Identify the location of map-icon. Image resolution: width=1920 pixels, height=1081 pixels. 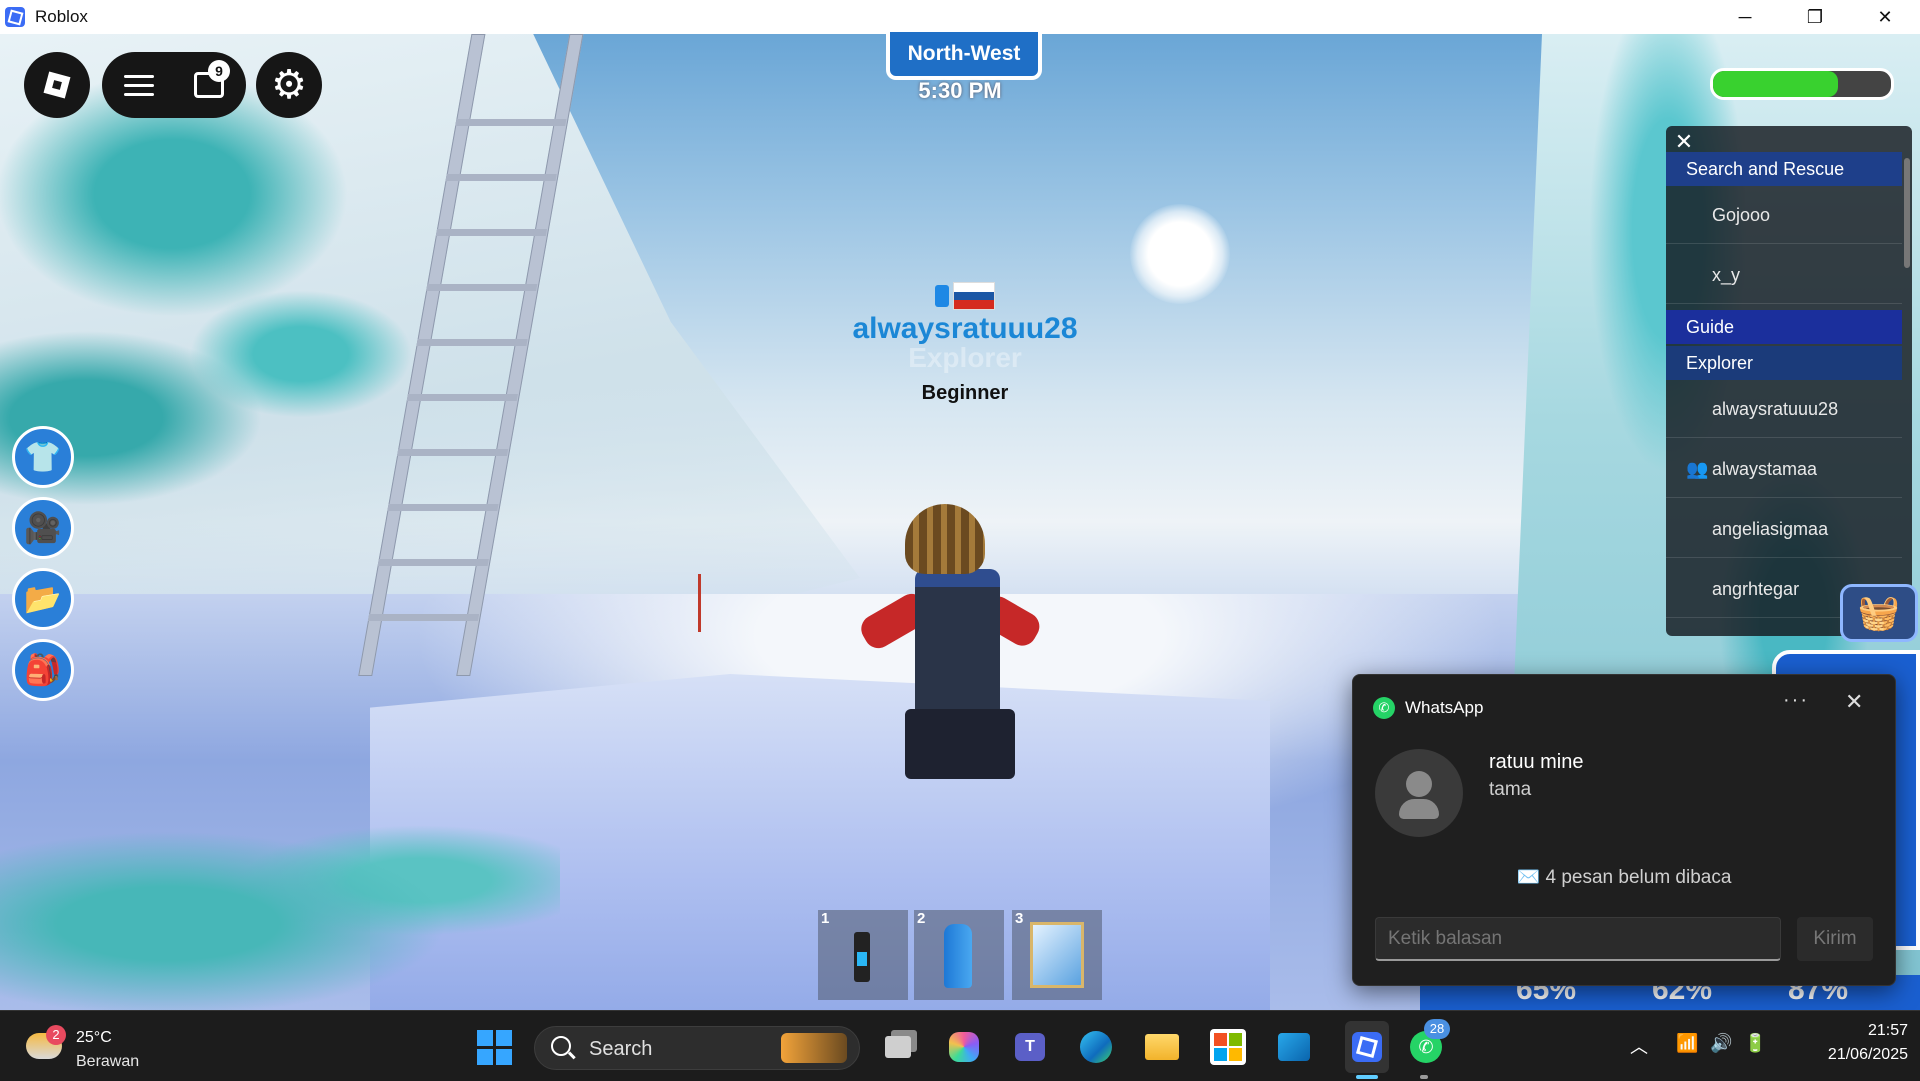
(1057, 955).